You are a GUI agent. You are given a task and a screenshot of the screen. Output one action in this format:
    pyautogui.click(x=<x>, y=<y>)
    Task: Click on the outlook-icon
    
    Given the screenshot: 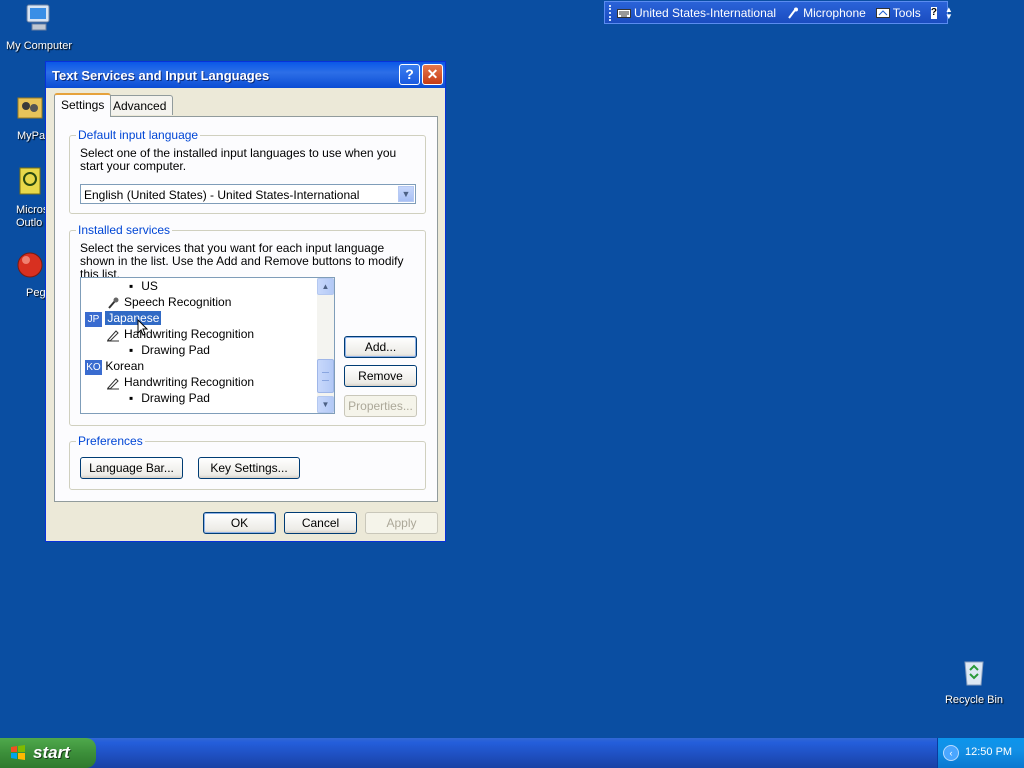 What is the action you would take?
    pyautogui.click(x=30, y=181)
    